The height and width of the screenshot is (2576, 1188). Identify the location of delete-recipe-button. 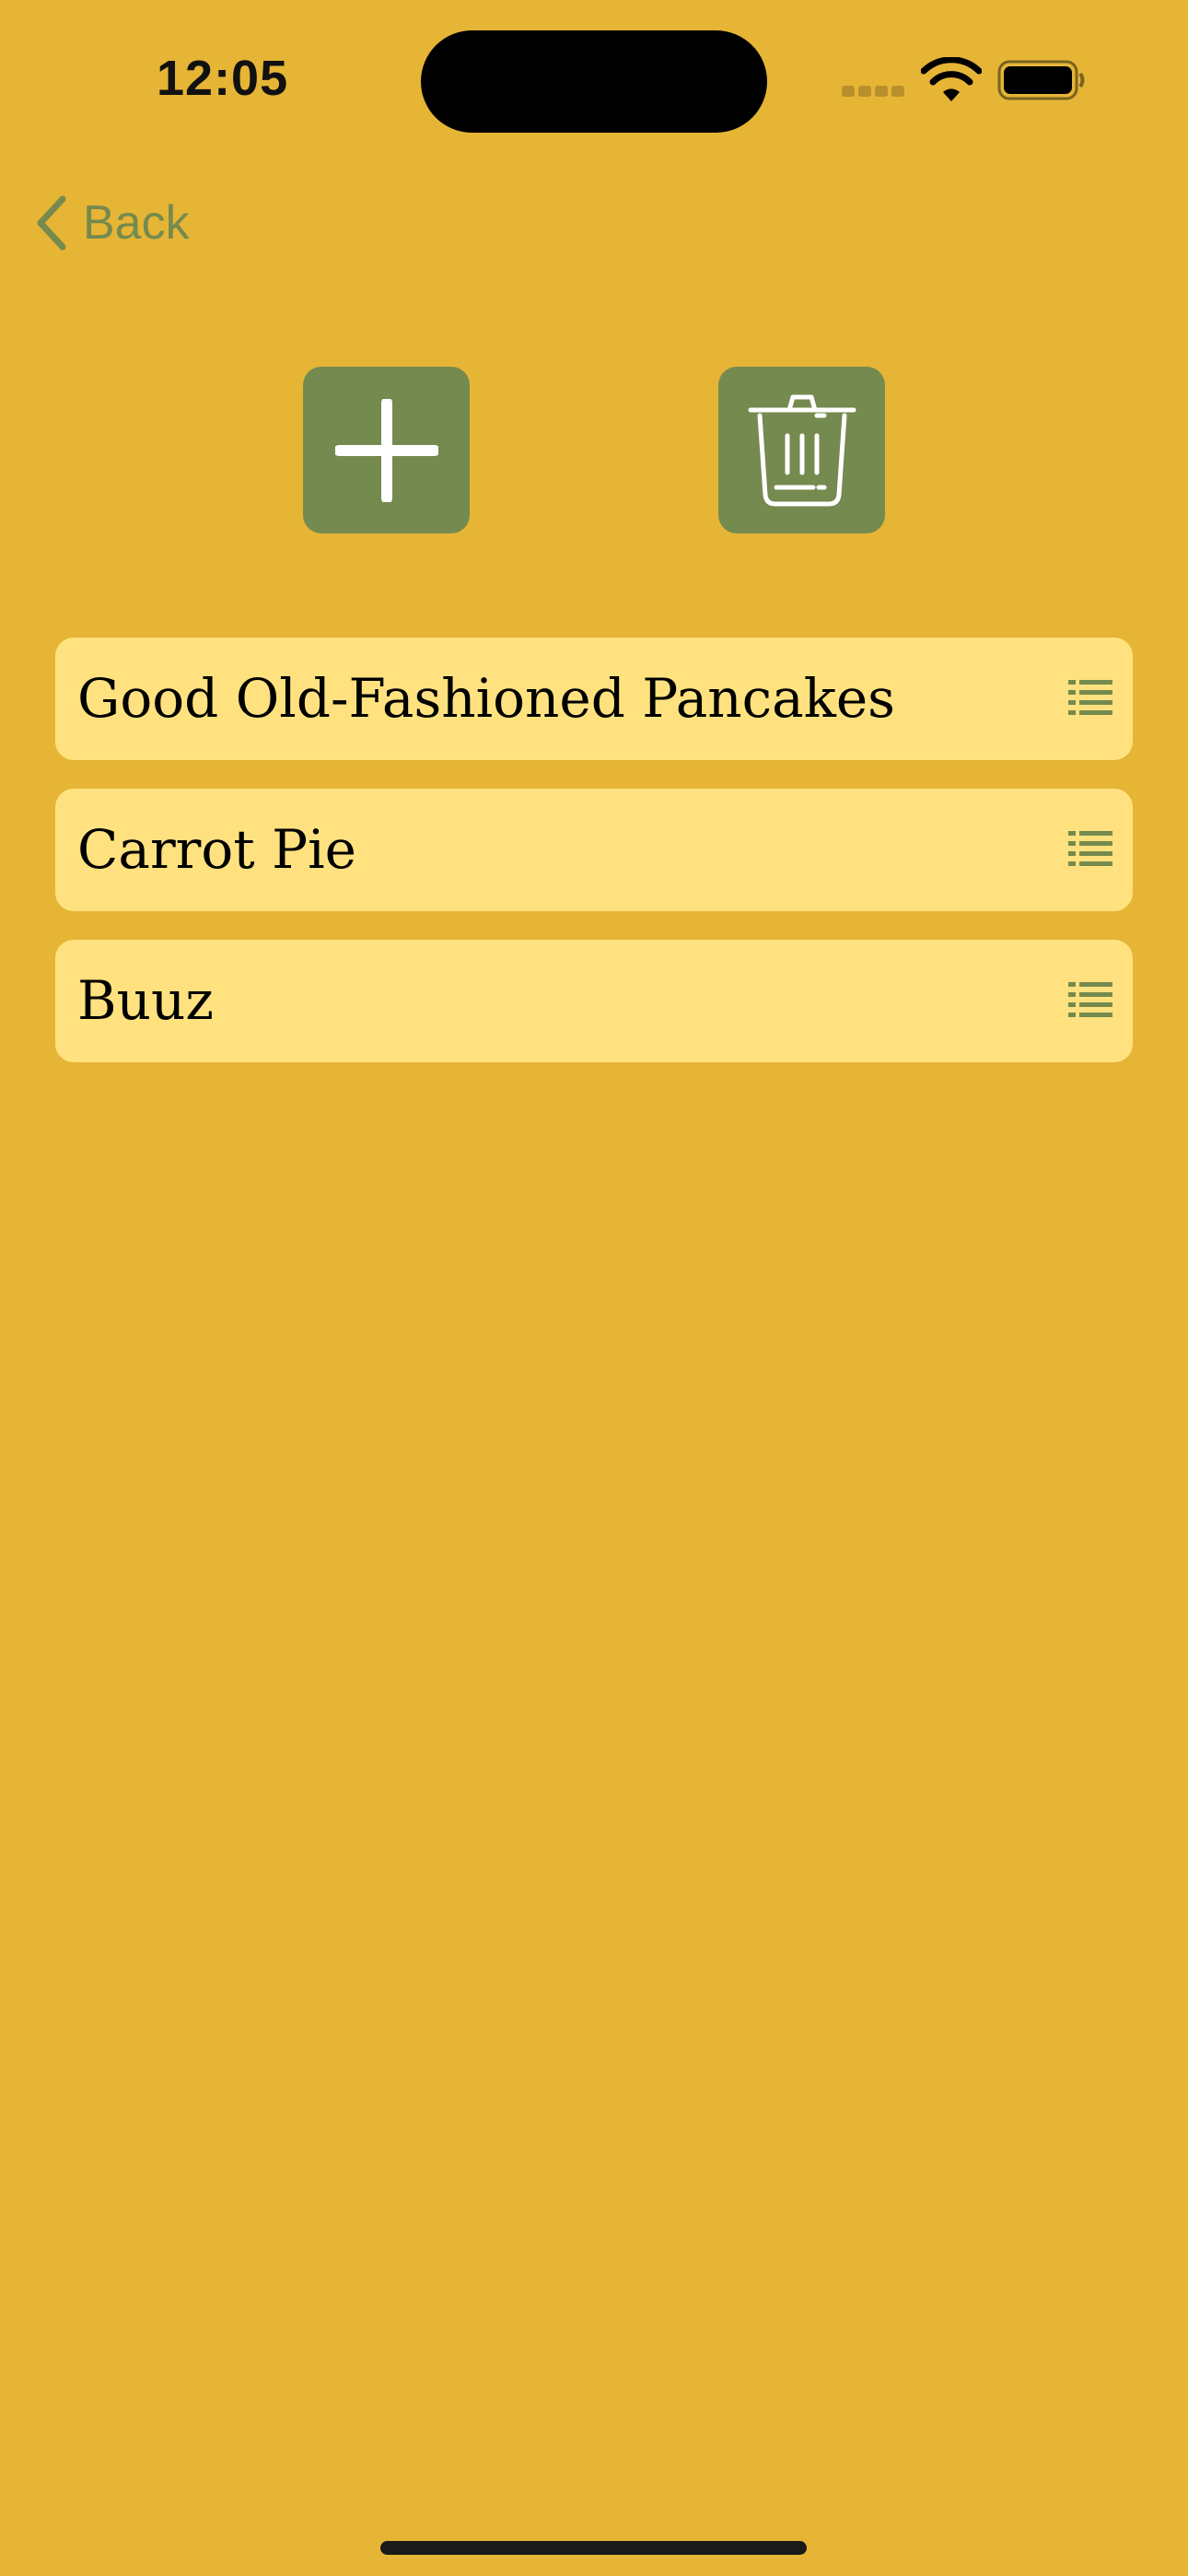
(801, 450).